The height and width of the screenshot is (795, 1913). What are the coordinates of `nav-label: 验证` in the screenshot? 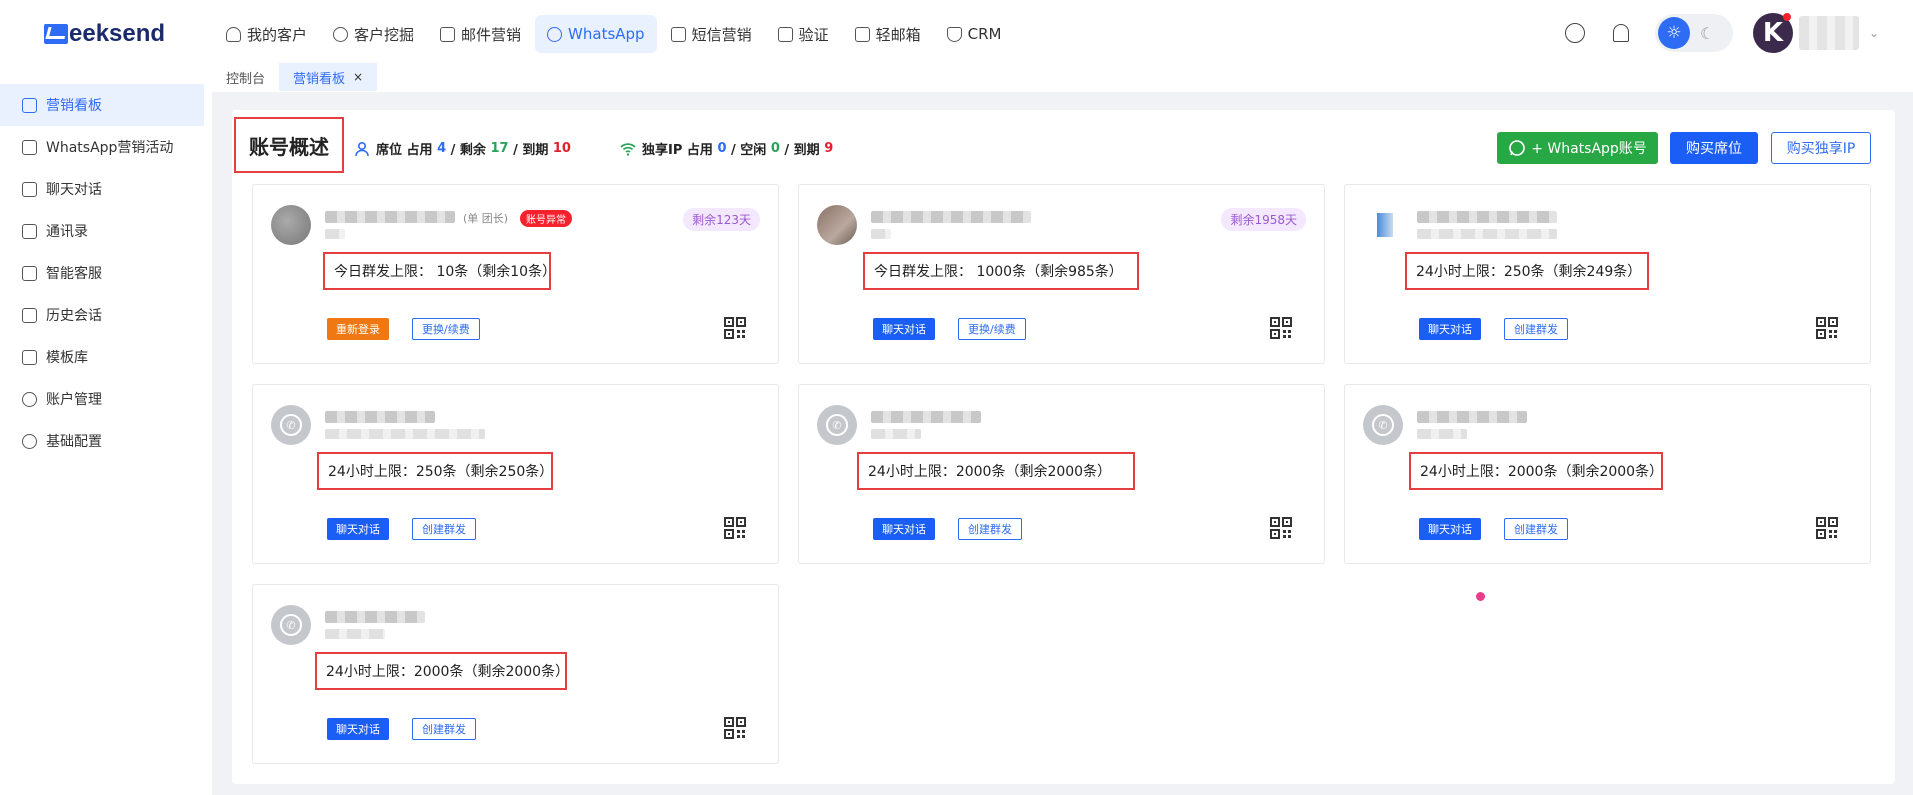 It's located at (813, 34).